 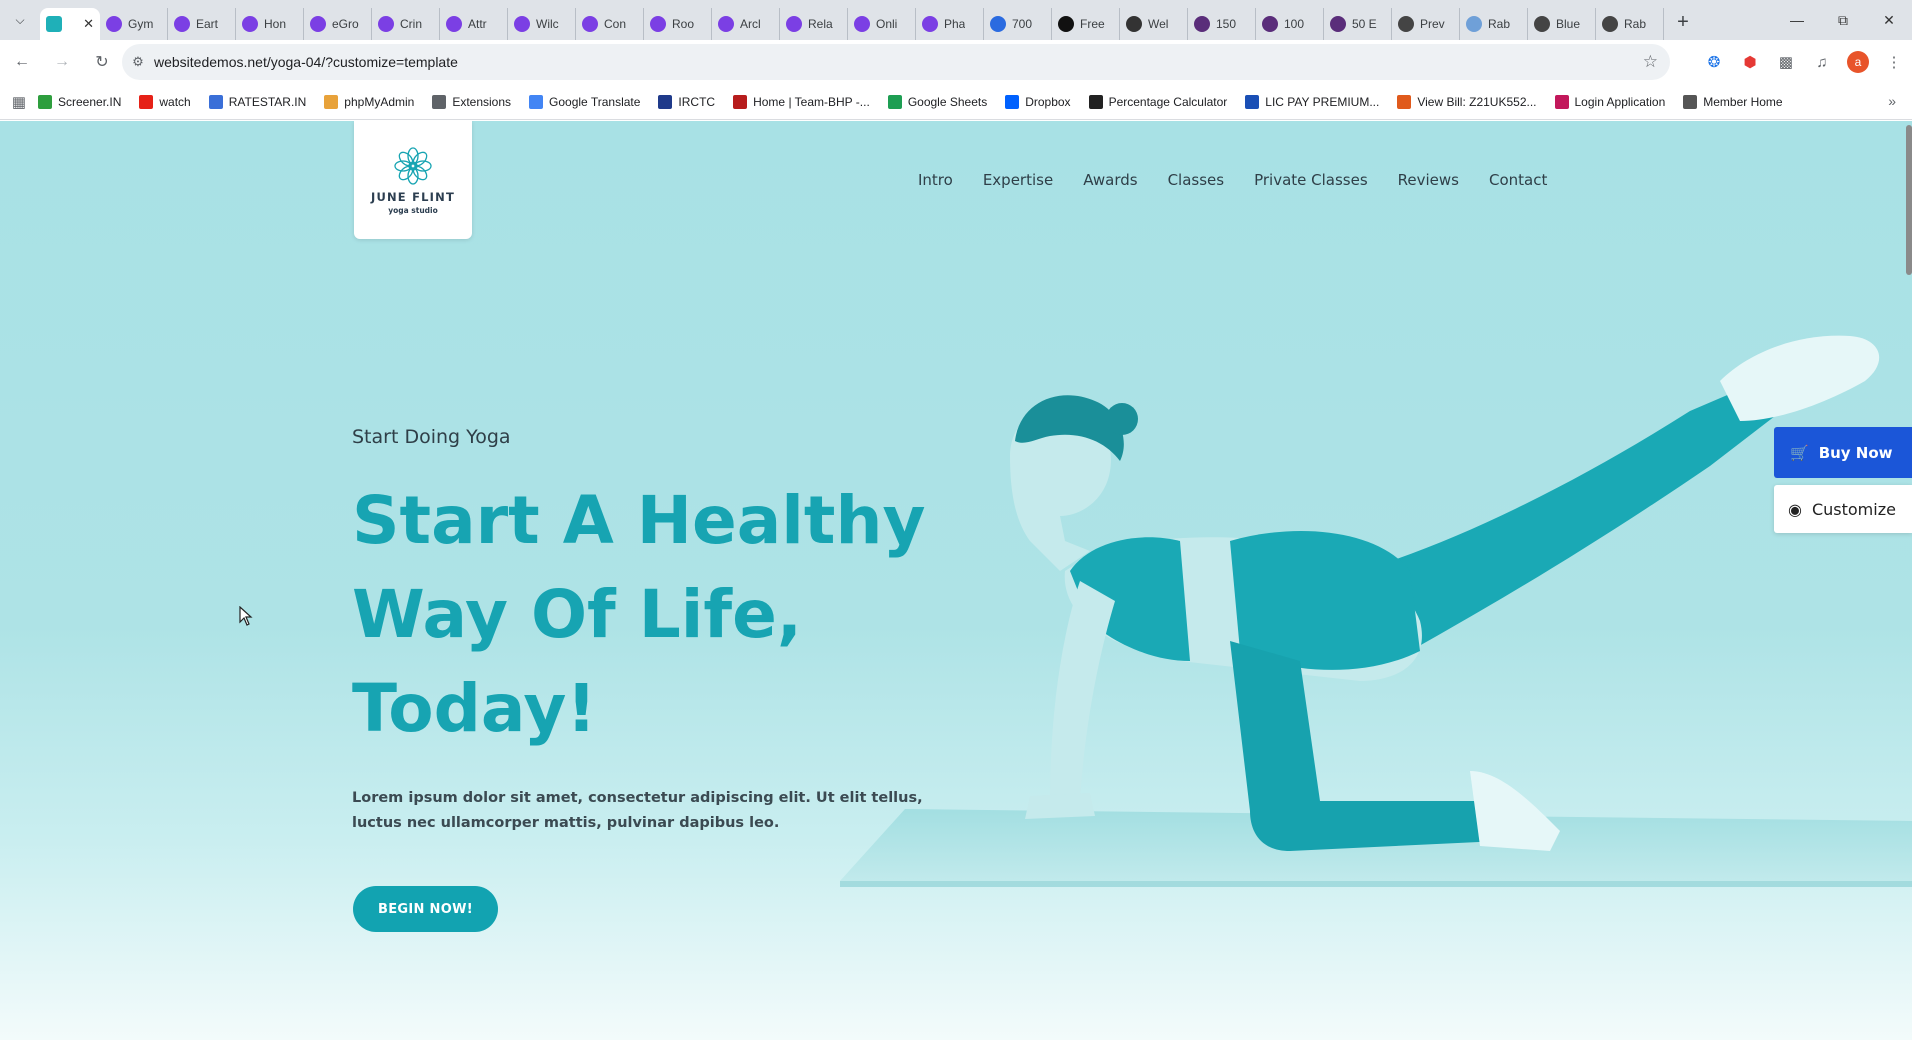 I want to click on tab: Prev, so click(x=1426, y=24).